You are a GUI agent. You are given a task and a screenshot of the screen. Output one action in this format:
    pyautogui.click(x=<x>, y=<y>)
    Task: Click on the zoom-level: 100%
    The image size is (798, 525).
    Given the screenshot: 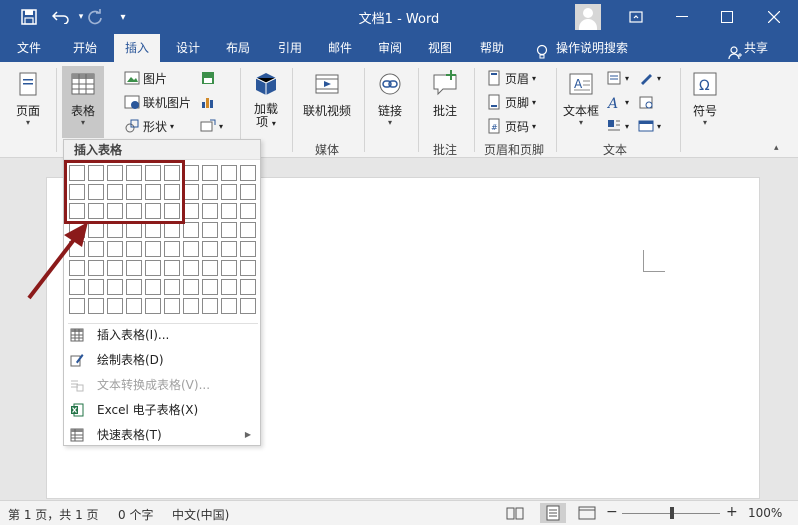 What is the action you would take?
    pyautogui.click(x=765, y=513)
    